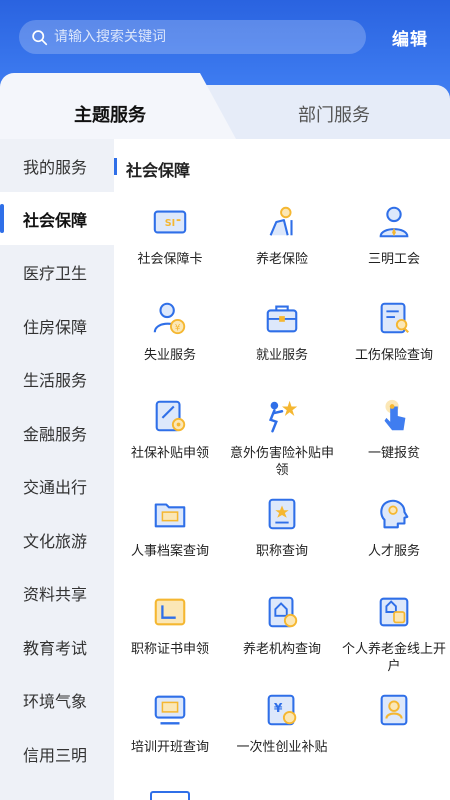  I want to click on service-label: 人才服务, so click(393, 551).